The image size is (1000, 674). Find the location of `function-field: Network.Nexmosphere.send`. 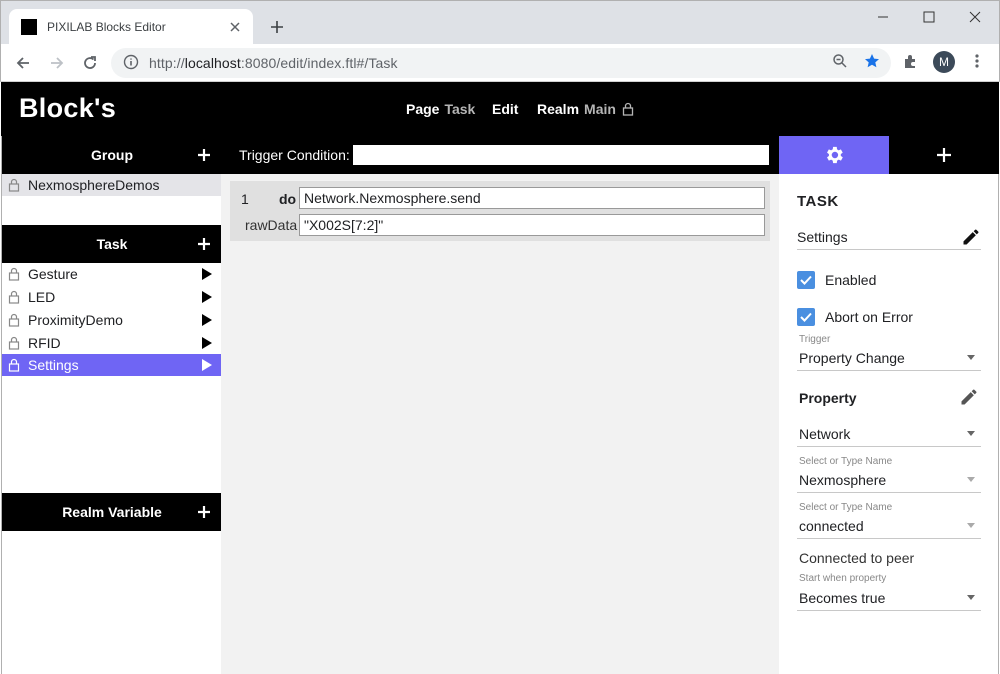

function-field: Network.Nexmosphere.send is located at coordinates (532, 198).